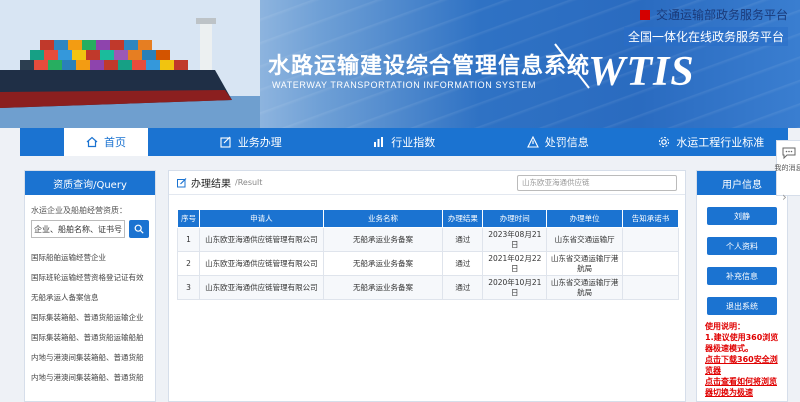 The width and height of the screenshot is (800, 402). What do you see at coordinates (742, 343) in the screenshot?
I see `notes-line: 1.建议使用360浏览器极速模式。` at bounding box center [742, 343].